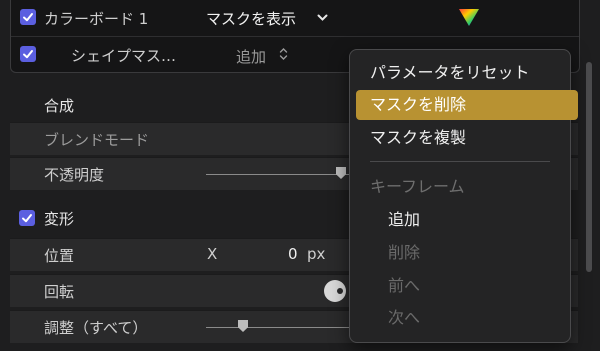 The width and height of the screenshot is (600, 351). Describe the element at coordinates (293, 254) in the screenshot. I see `position-x-value: 0` at that location.